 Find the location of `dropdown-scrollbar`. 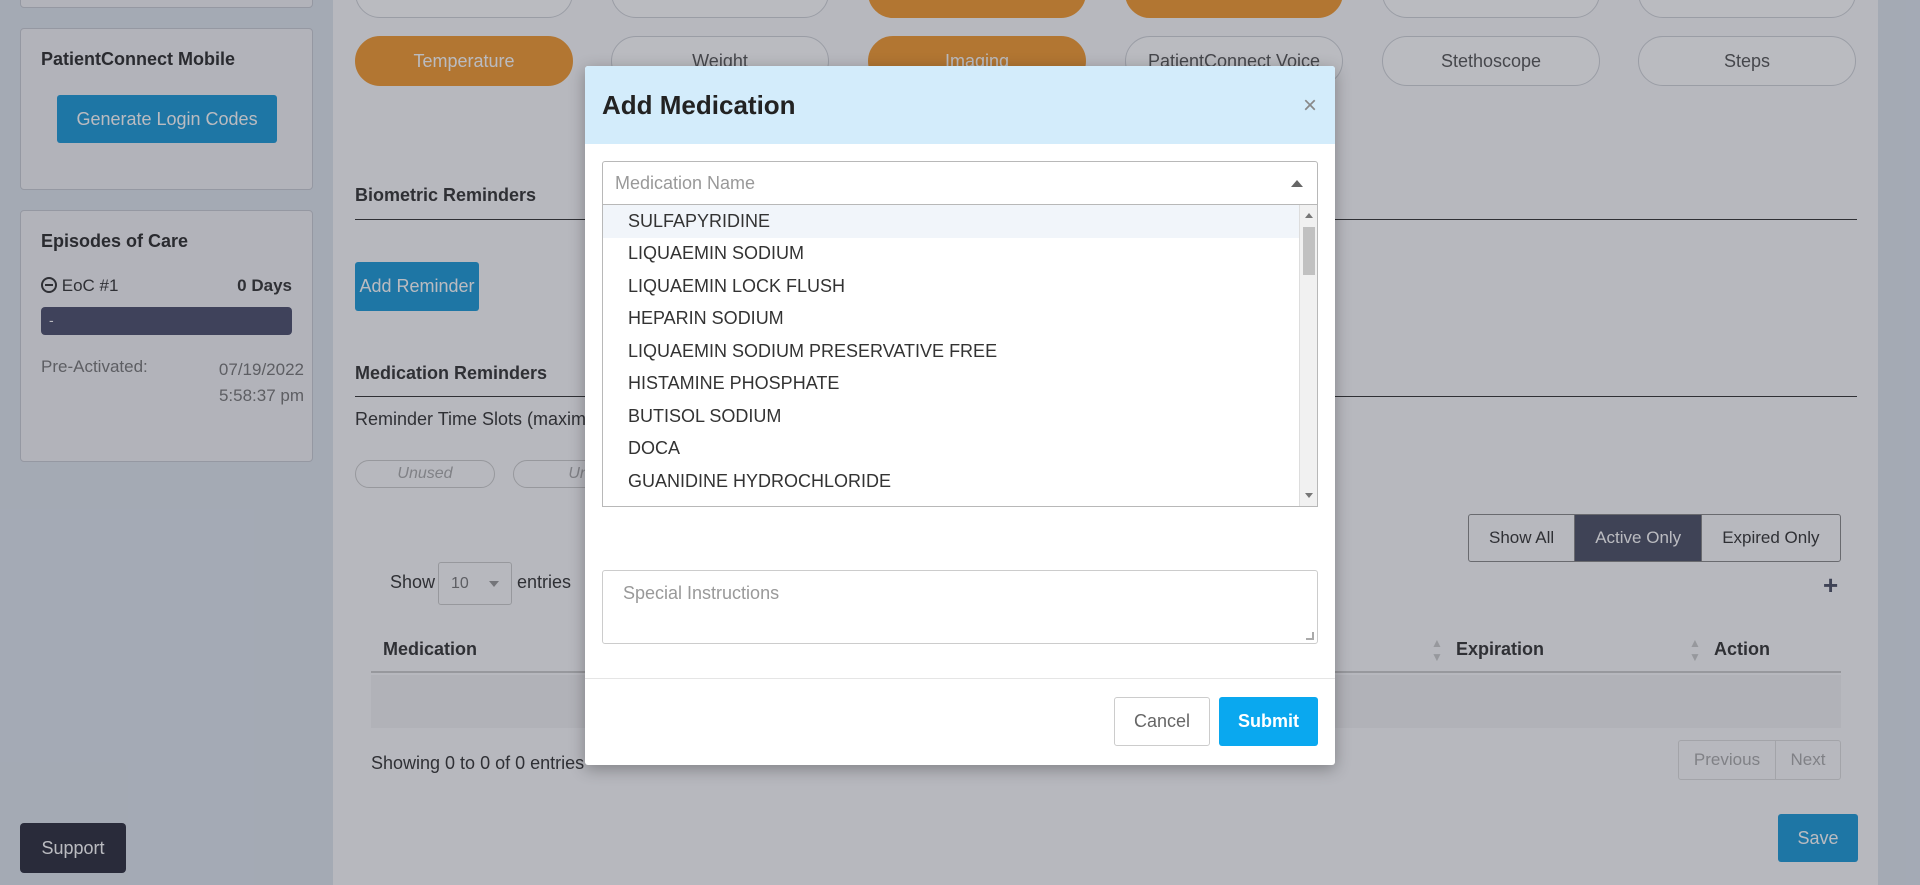

dropdown-scrollbar is located at coordinates (1308, 355).